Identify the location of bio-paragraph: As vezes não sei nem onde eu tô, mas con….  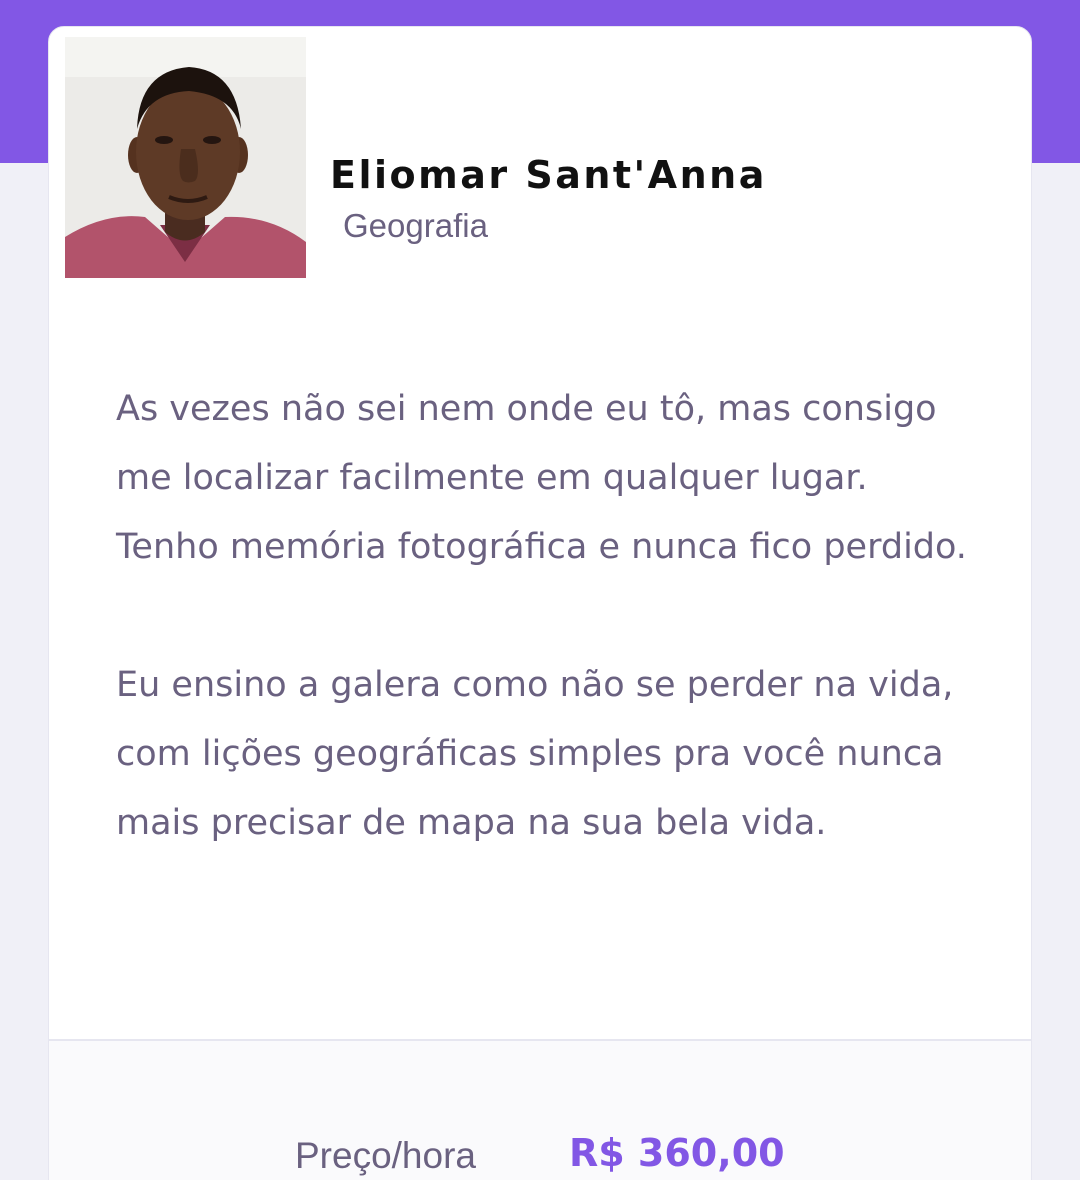
(541, 478).